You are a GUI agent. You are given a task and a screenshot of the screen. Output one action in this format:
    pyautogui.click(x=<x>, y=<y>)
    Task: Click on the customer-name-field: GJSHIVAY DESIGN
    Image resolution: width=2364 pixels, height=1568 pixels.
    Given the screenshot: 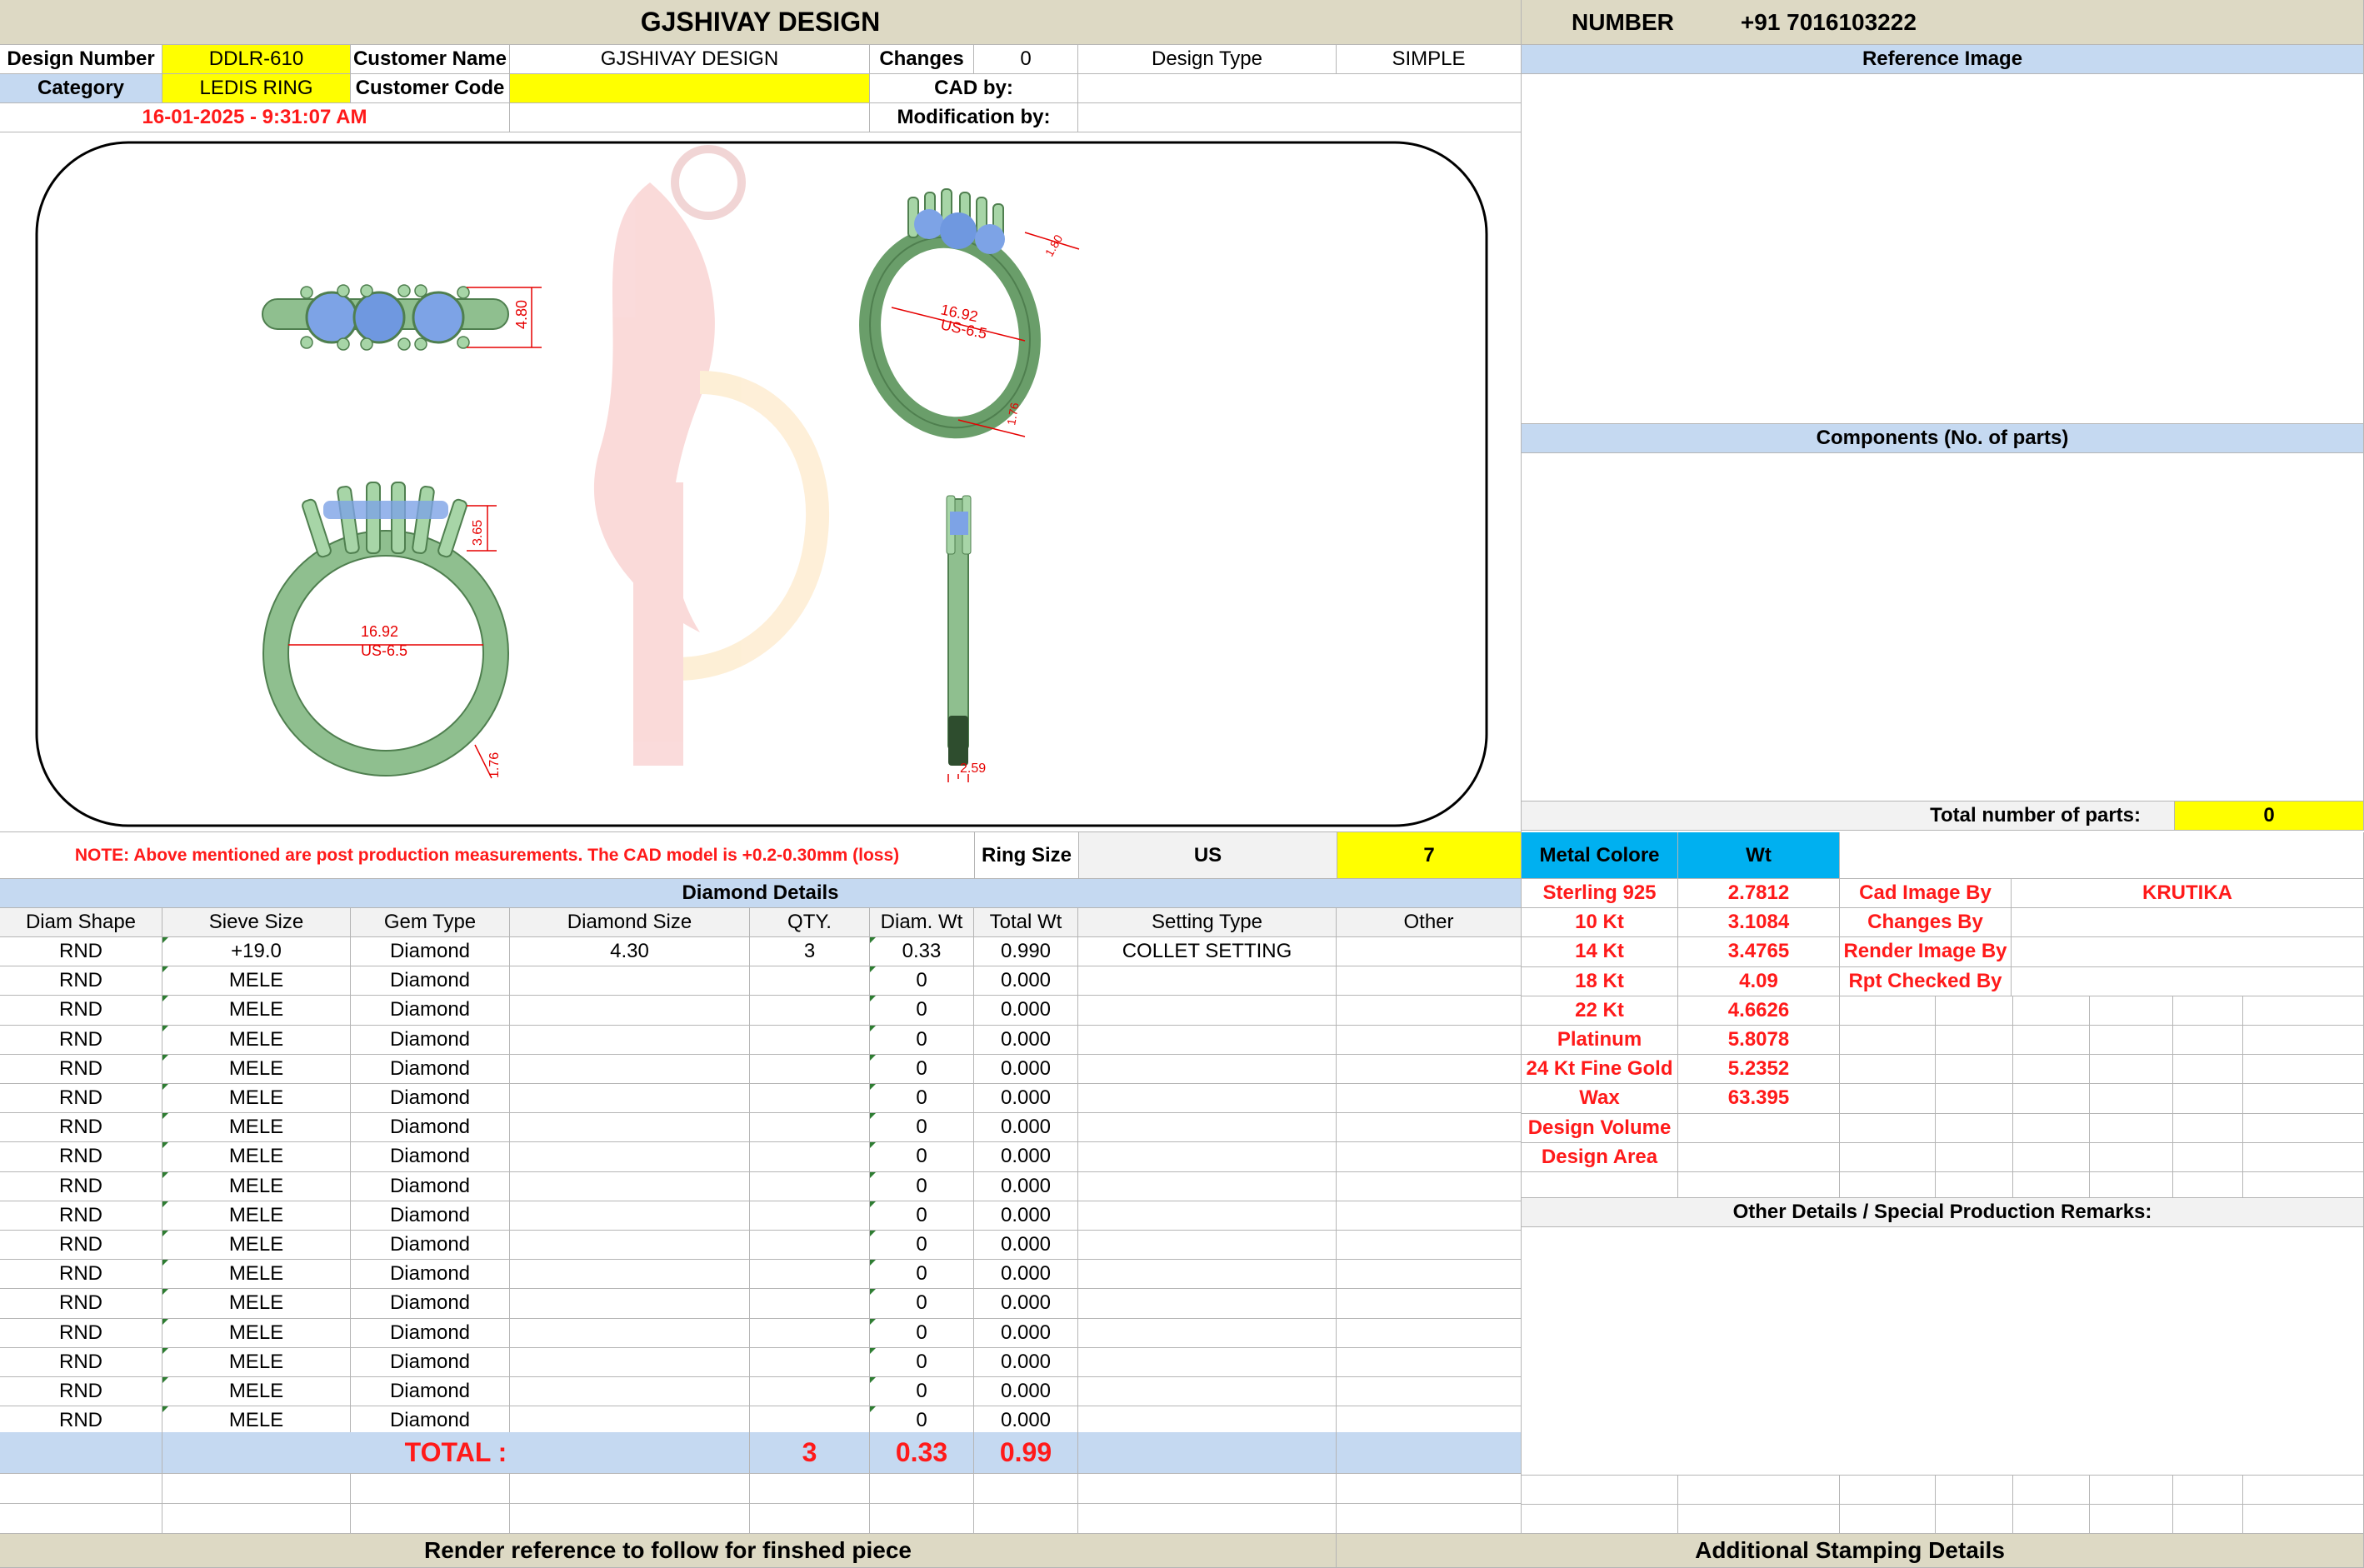 What is the action you would take?
    pyautogui.click(x=690, y=59)
    